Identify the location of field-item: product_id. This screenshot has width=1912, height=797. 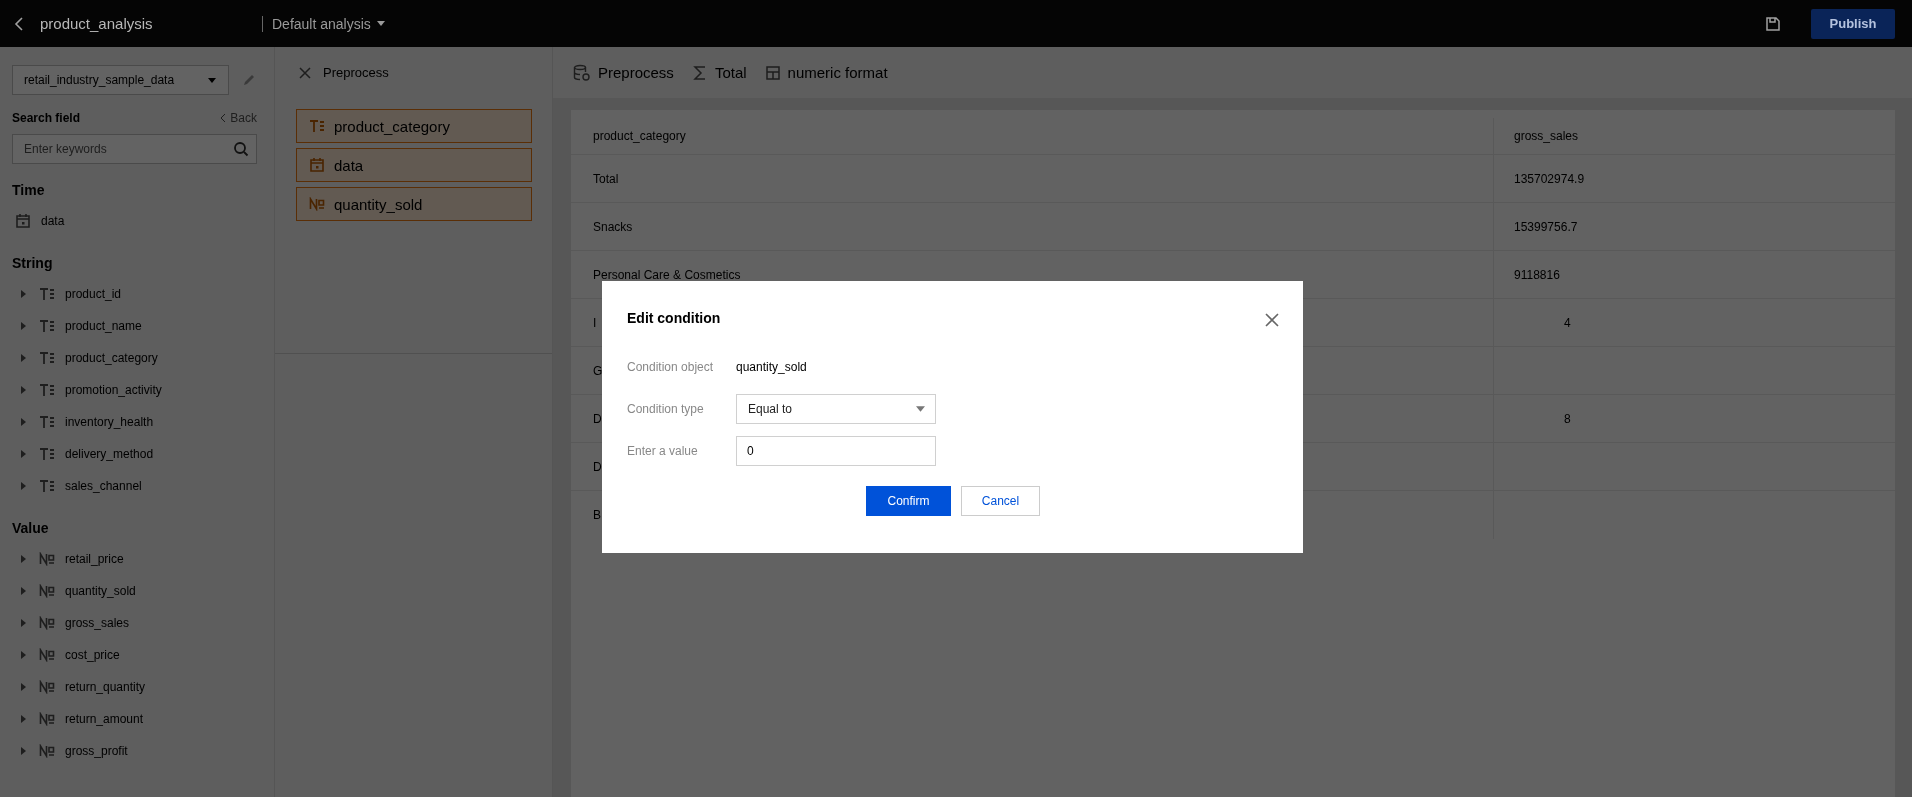
(93, 294).